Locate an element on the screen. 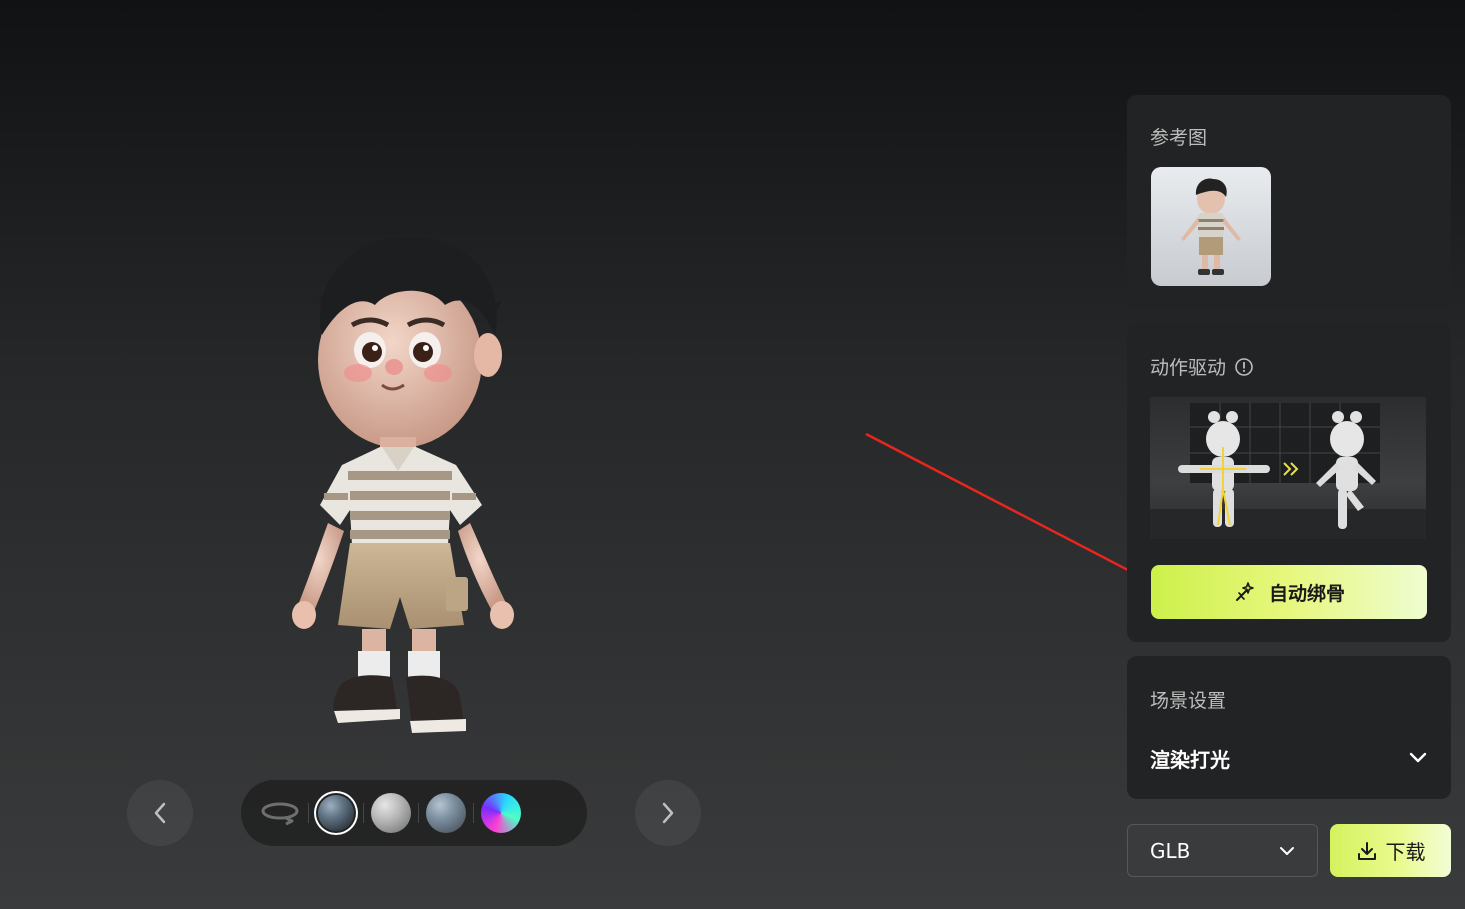 This screenshot has height=909, width=1465. format-value: GLB is located at coordinates (1170, 850).